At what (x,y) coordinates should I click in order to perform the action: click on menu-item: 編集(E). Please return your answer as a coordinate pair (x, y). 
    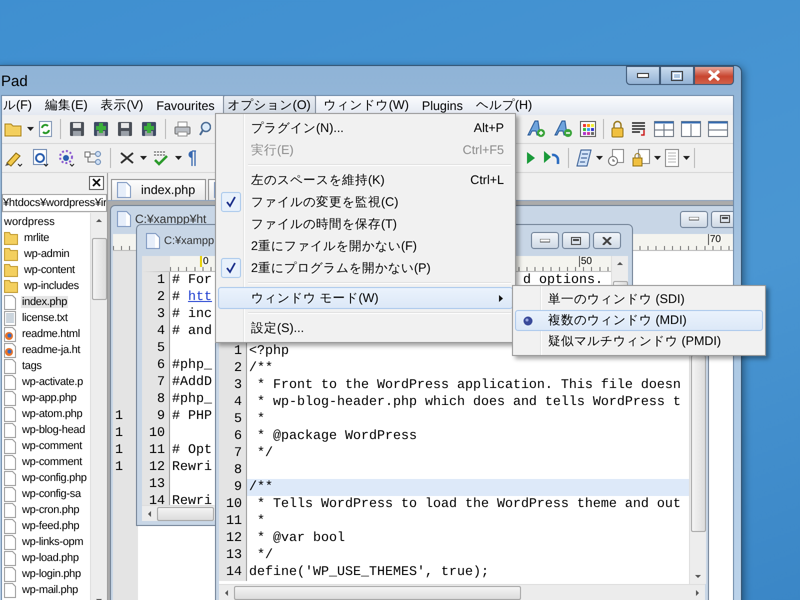
    Looking at the image, I should click on (66, 106).